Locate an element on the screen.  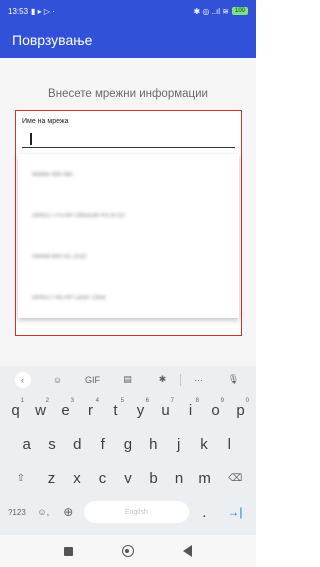
key-a: a is located at coordinates (26, 444).